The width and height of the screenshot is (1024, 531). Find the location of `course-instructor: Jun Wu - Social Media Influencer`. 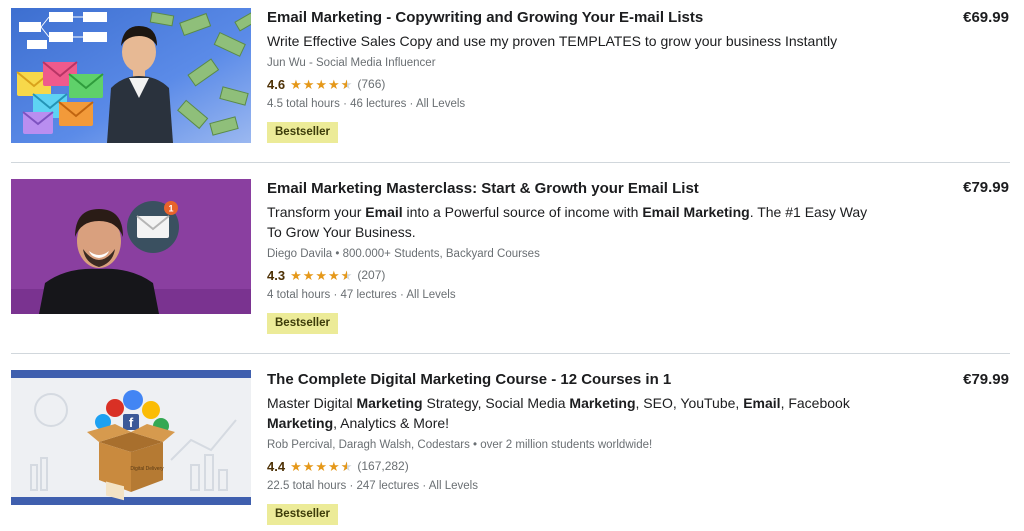

course-instructor: Jun Wu - Social Media Influencer is located at coordinates (351, 63).